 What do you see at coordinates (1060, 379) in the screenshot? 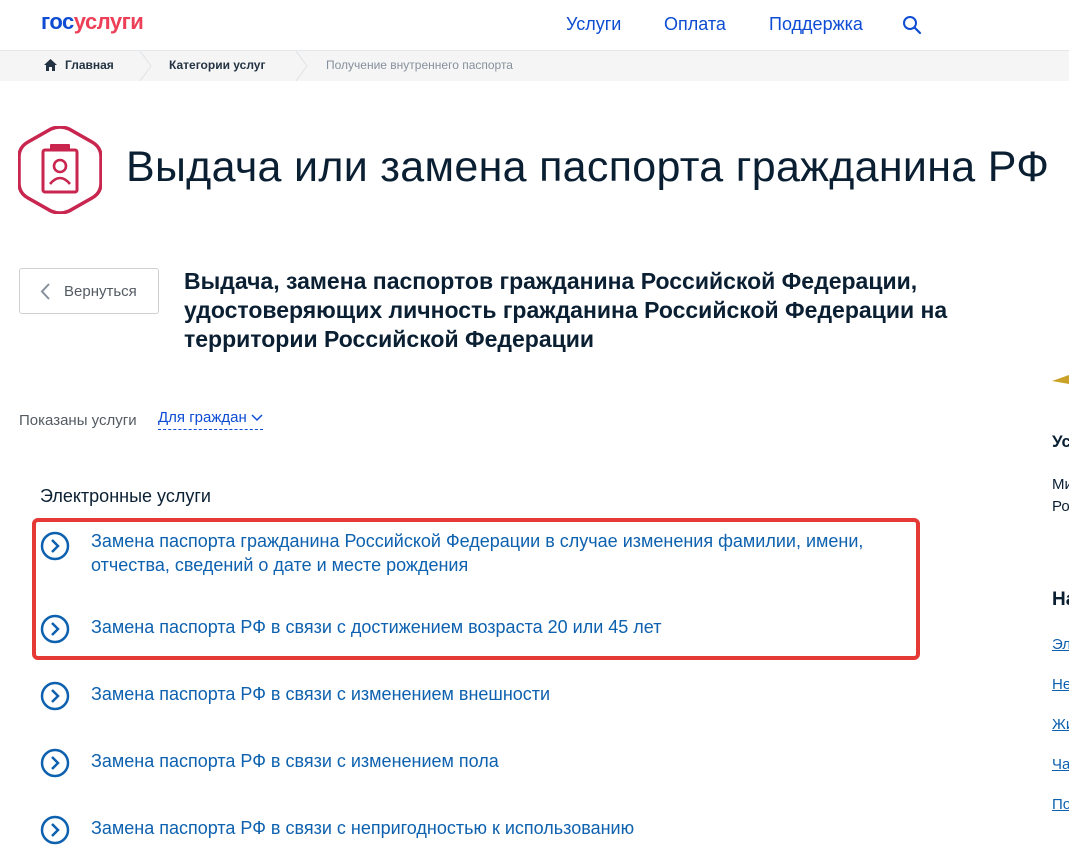
I see `decorative-emblem-icon` at bounding box center [1060, 379].